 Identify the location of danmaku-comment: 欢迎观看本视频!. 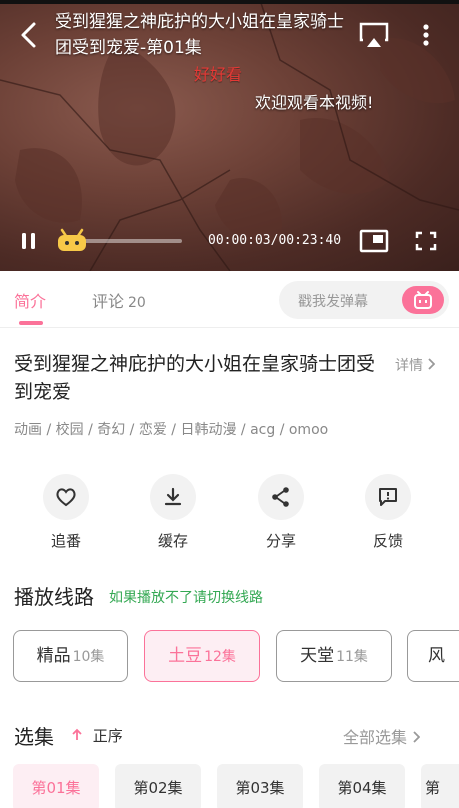
(314, 102).